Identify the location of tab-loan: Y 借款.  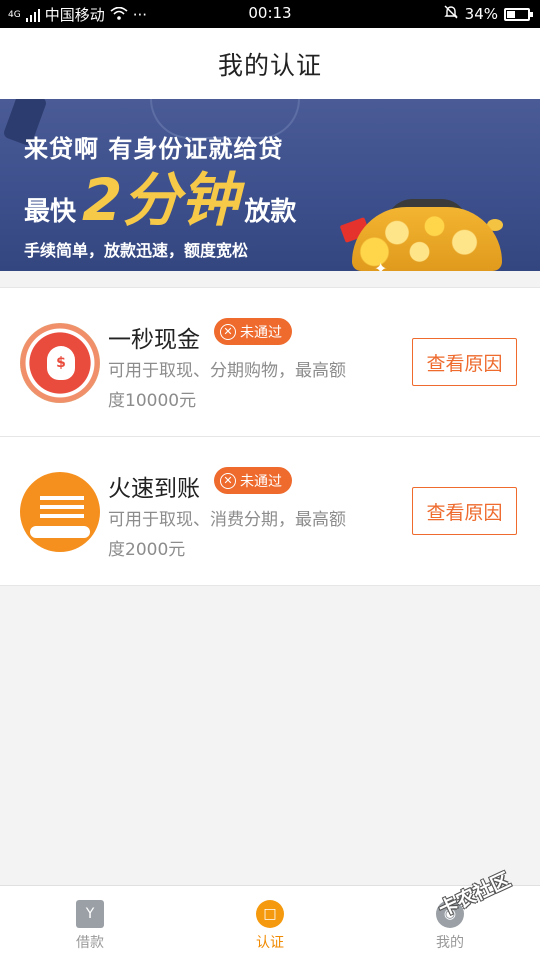
(90, 926).